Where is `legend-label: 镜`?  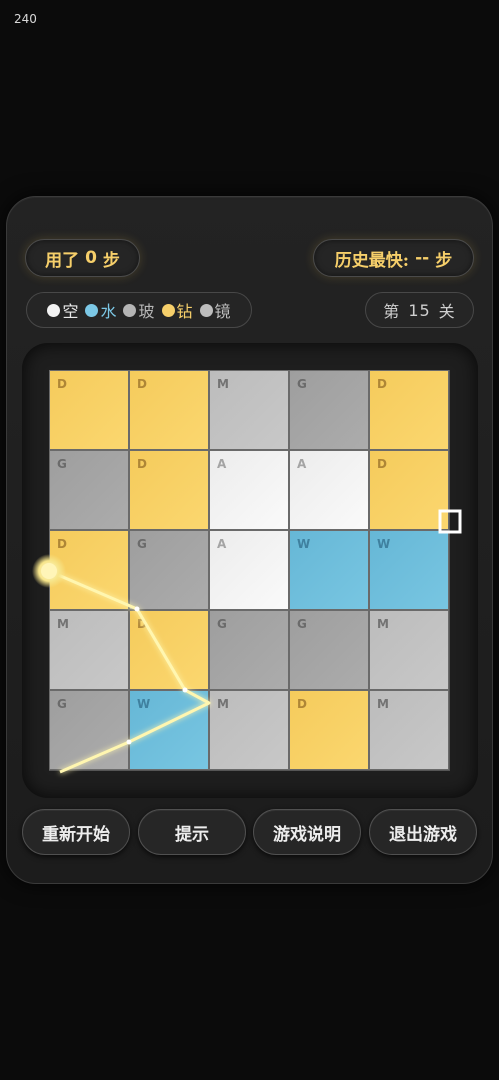
legend-label: 镜 is located at coordinates (222, 311).